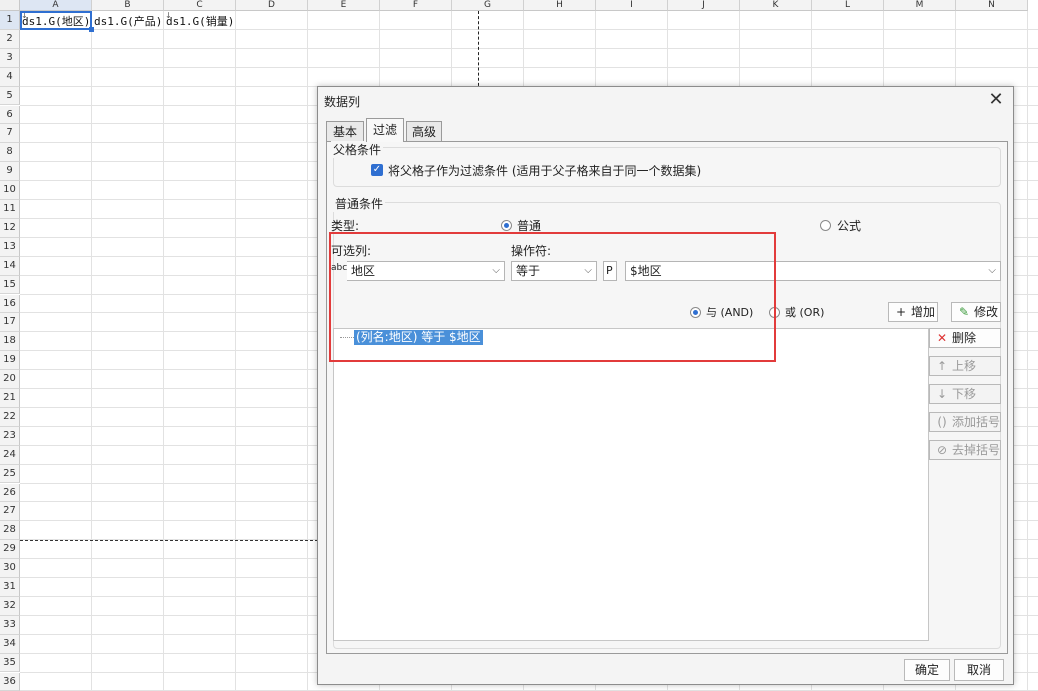 This screenshot has height=691, width=1038. Describe the element at coordinates (10, 58) in the screenshot. I see `row-header: 3` at that location.